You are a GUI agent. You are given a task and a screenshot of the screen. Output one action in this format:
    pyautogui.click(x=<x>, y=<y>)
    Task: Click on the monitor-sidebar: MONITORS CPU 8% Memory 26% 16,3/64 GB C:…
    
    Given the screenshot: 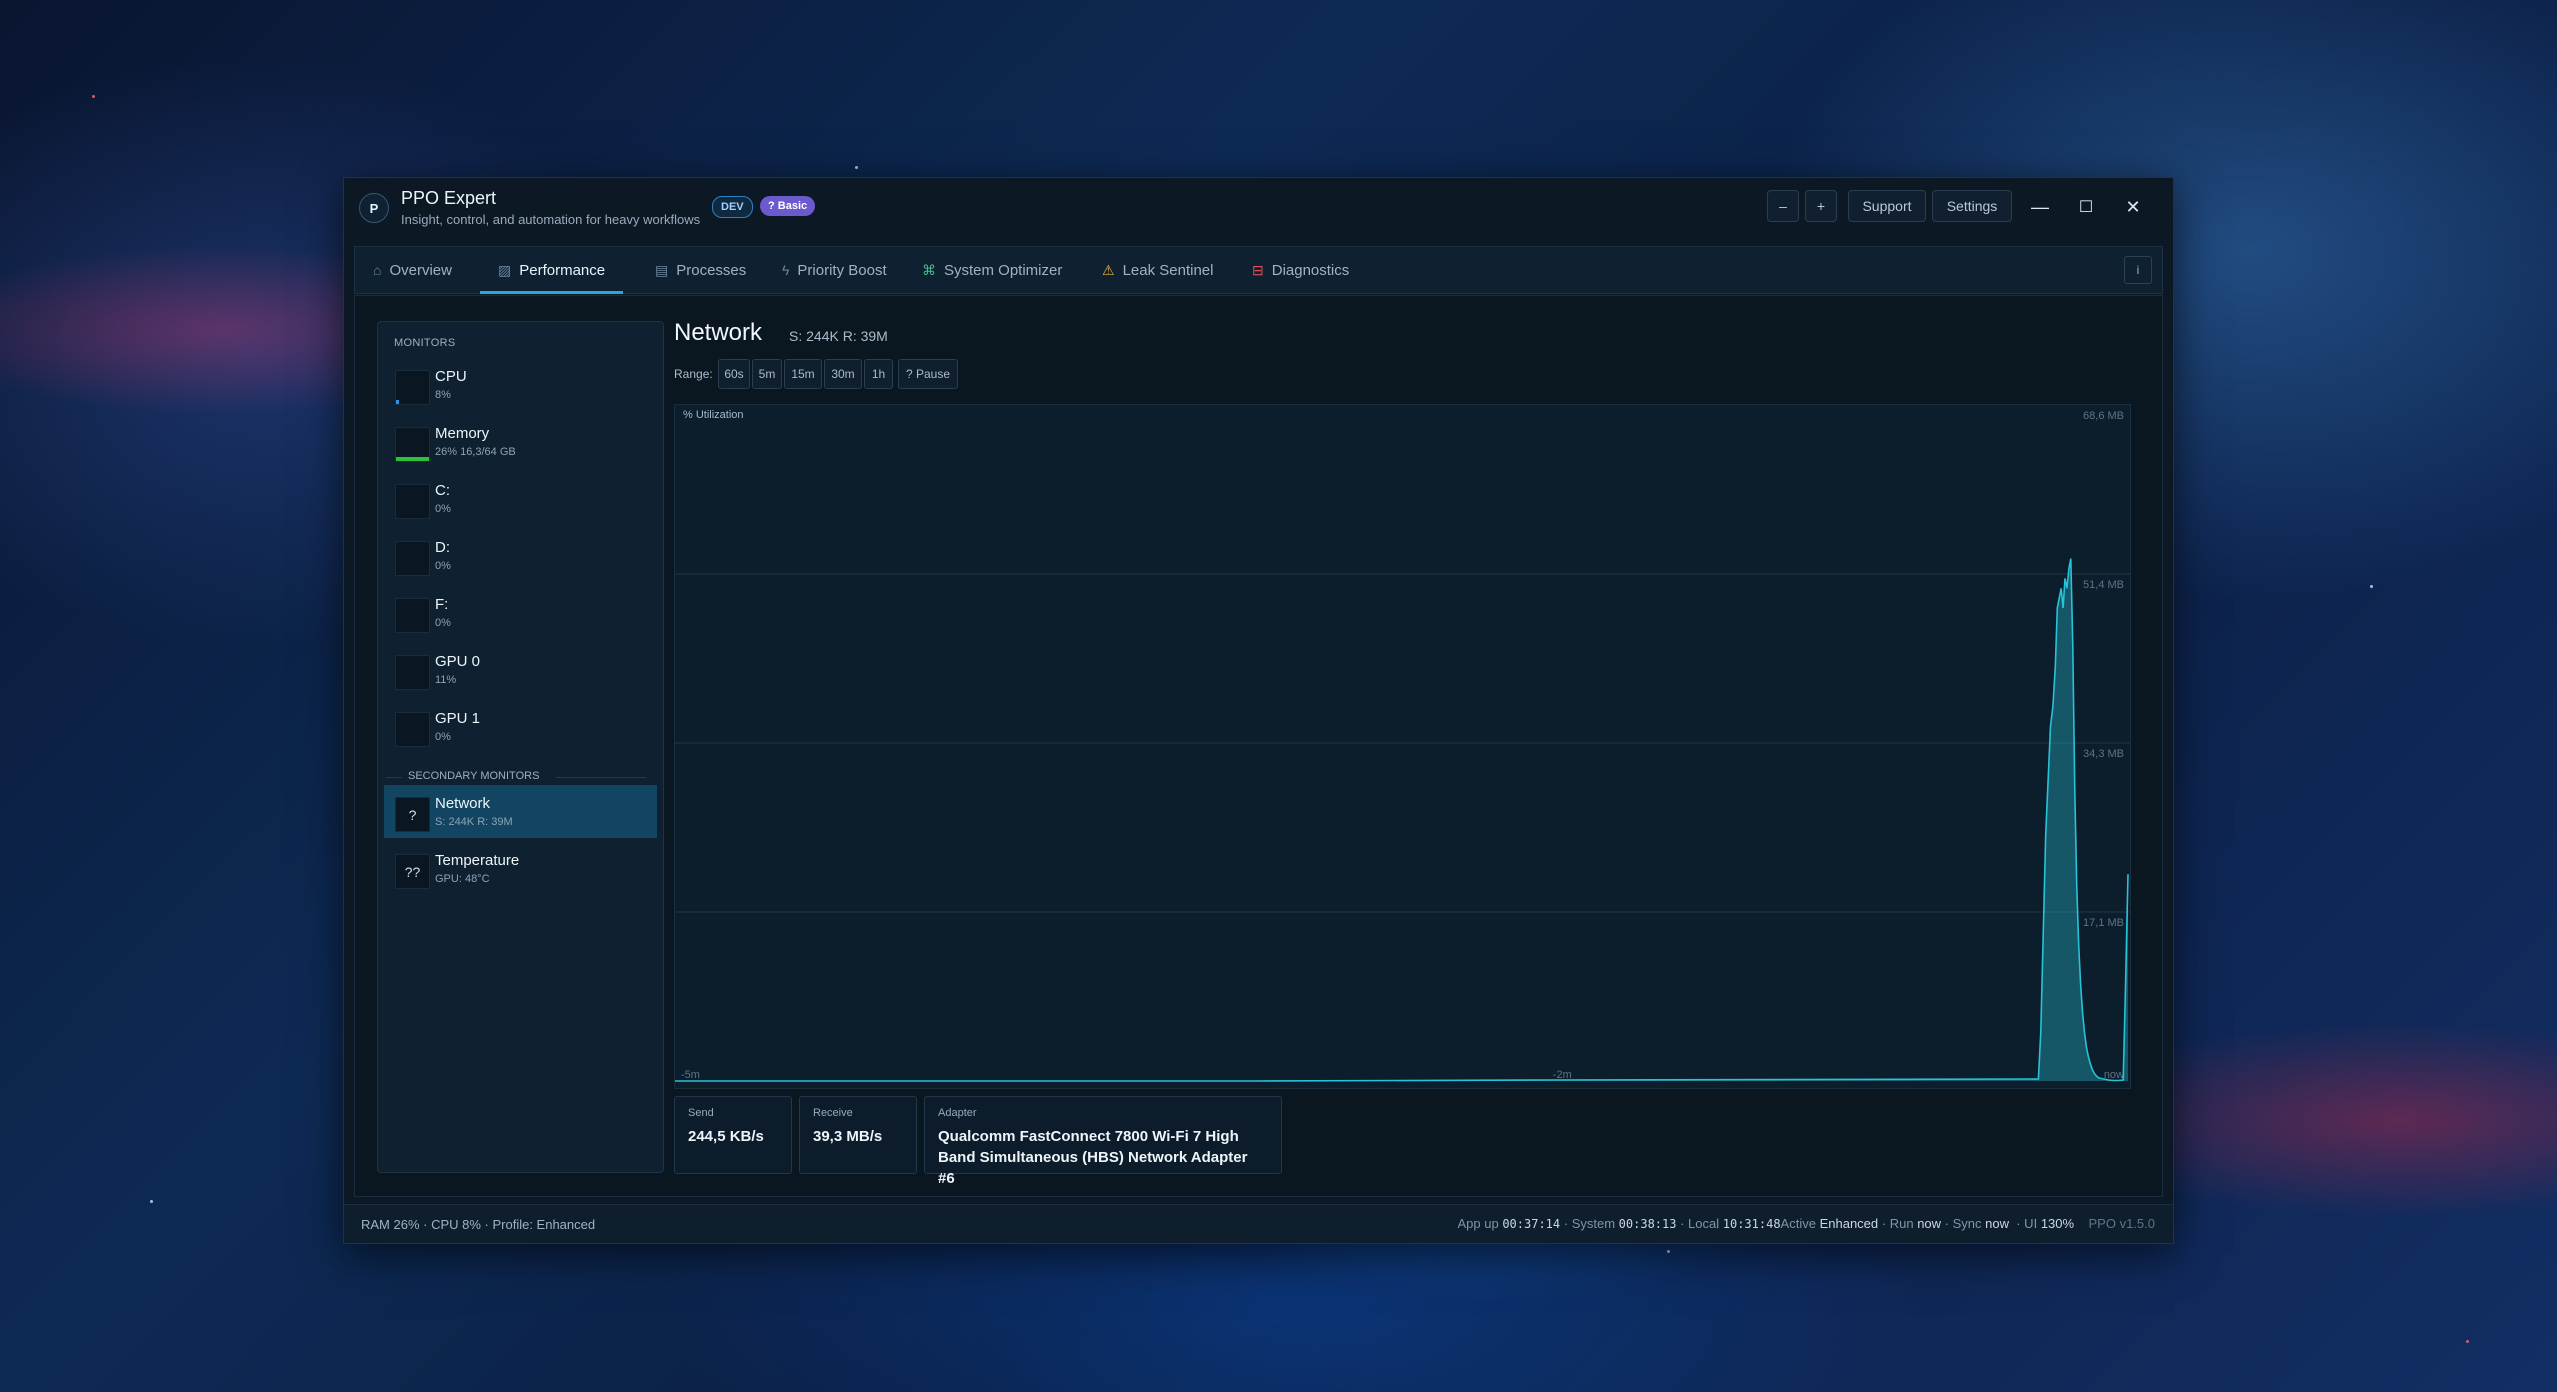 What is the action you would take?
    pyautogui.click(x=520, y=747)
    